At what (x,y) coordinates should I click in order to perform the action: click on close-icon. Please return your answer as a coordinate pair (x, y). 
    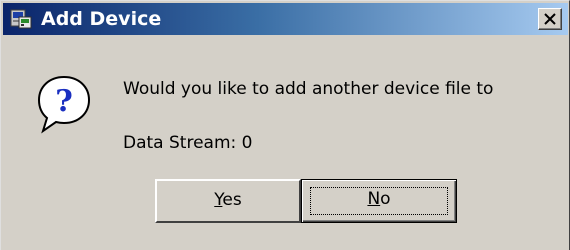
    Looking at the image, I should click on (550, 19).